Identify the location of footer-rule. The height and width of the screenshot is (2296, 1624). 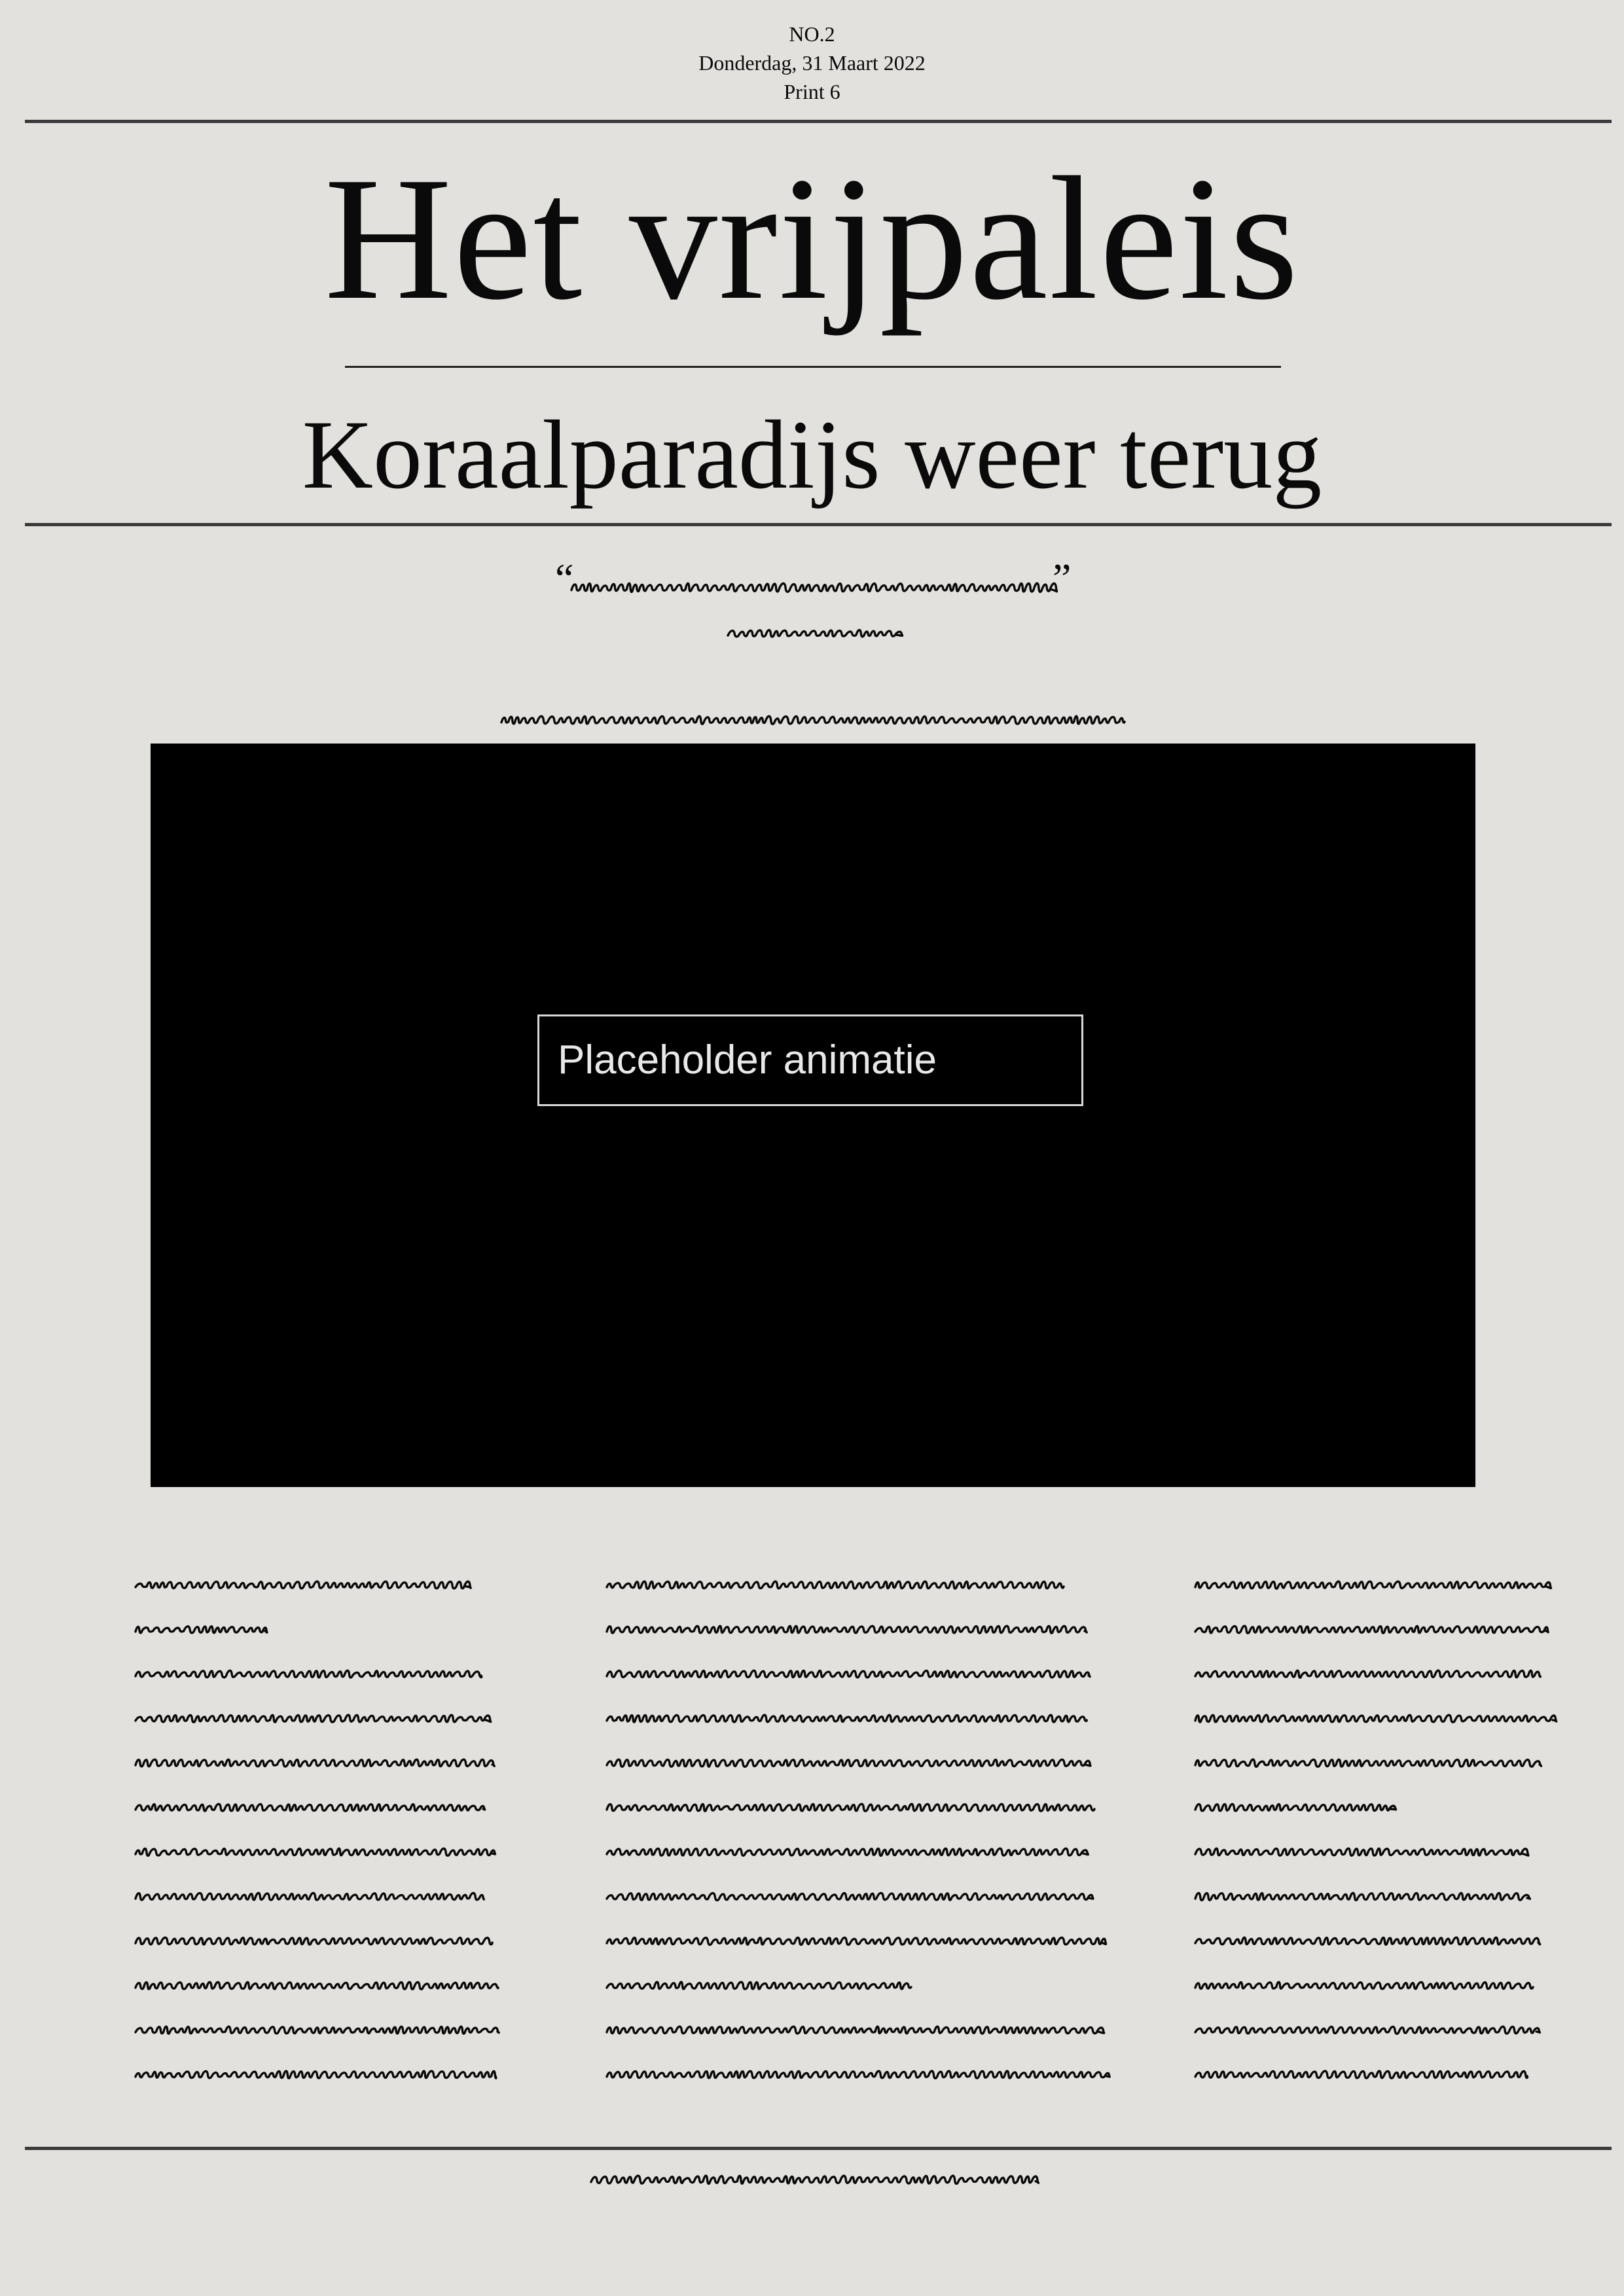
(818, 2148).